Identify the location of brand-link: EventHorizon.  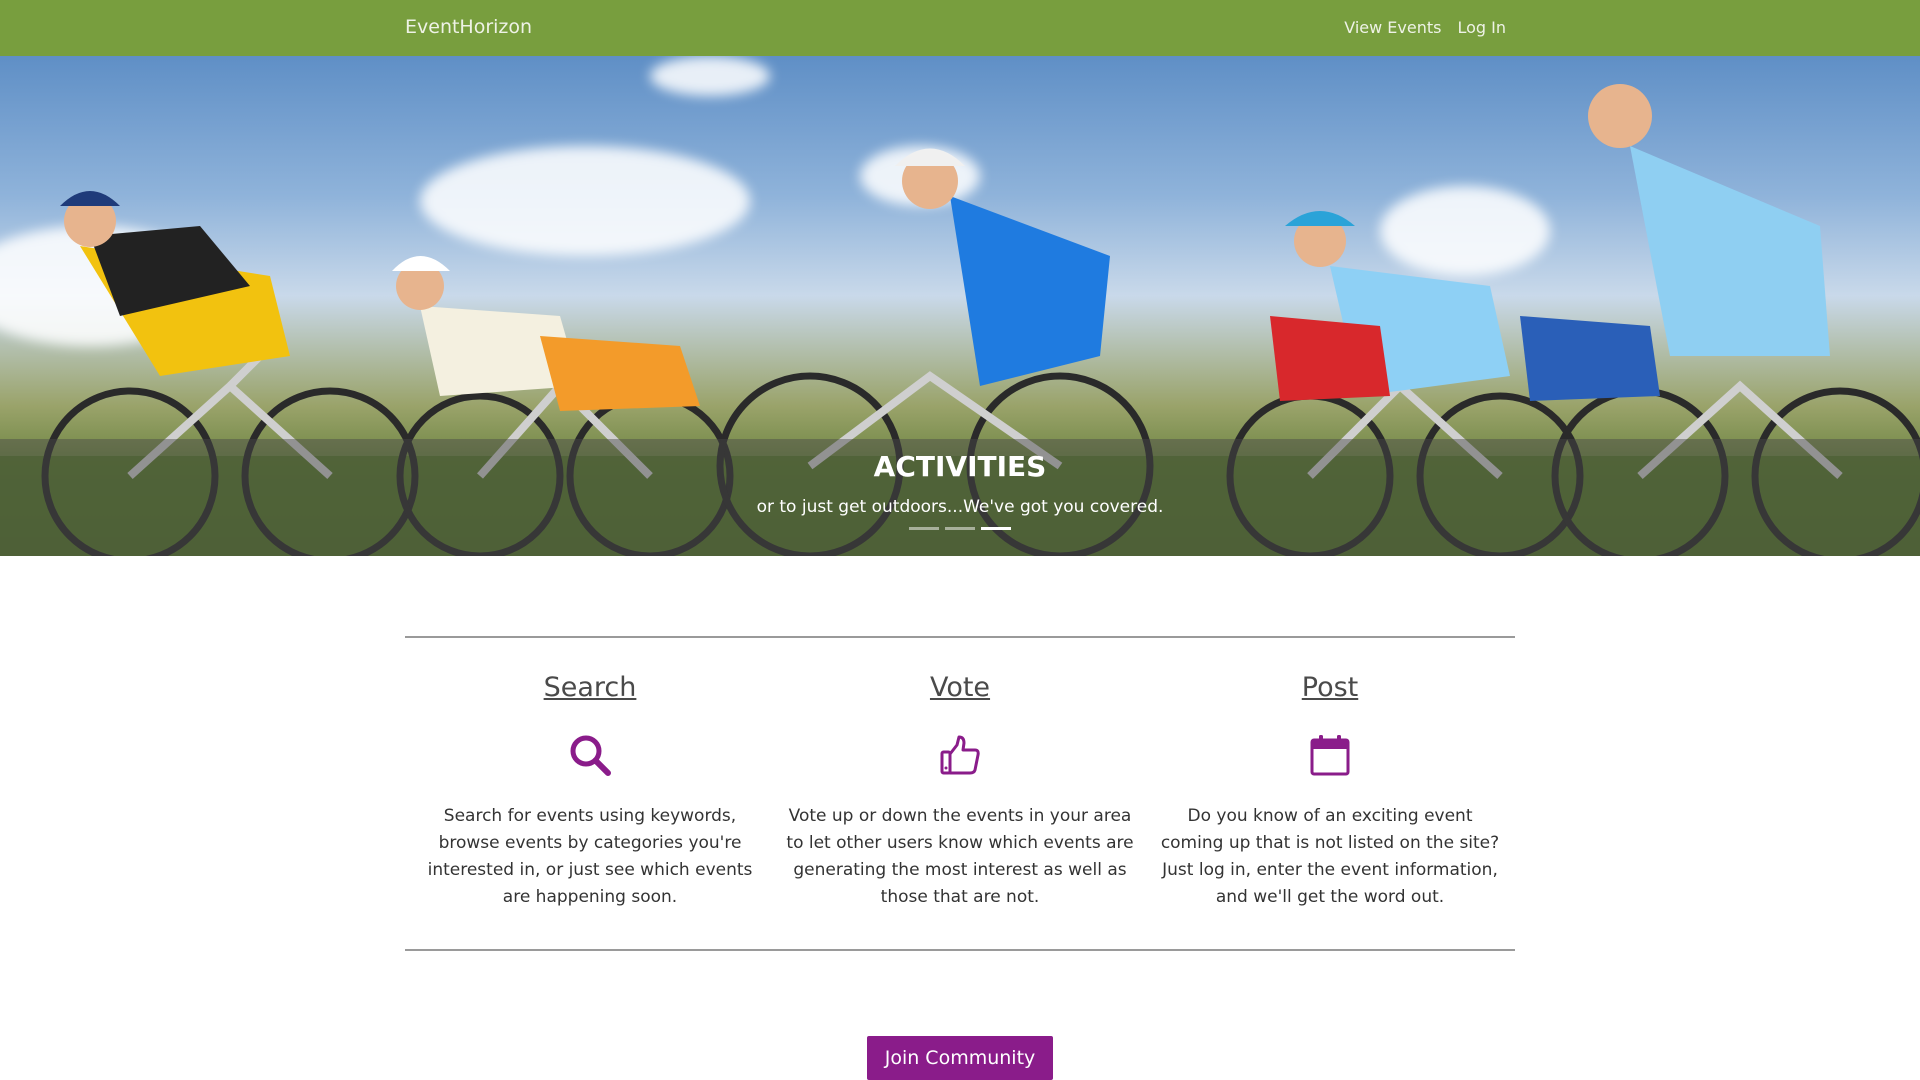
(468, 27).